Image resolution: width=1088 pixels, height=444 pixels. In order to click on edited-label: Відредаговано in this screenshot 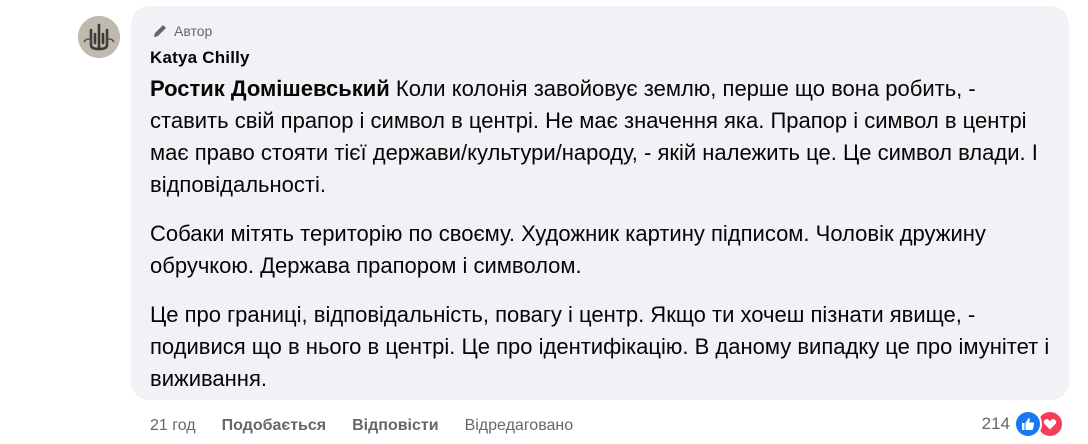, I will do `click(519, 425)`.